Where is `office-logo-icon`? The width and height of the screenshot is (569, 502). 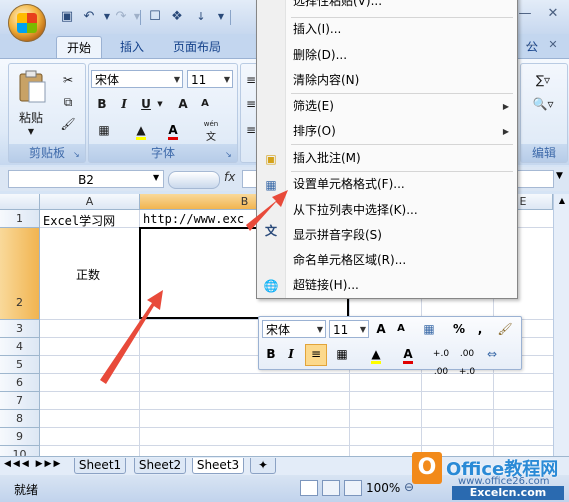 office-logo-icon is located at coordinates (27, 23).